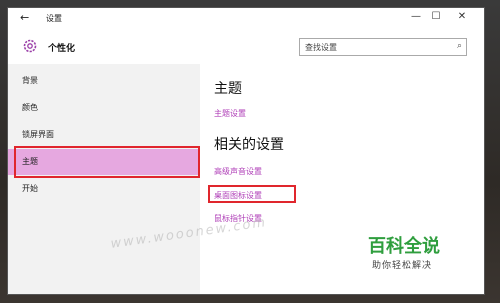  Describe the element at coordinates (104, 135) in the screenshot. I see `sidebar-item-lockscreen: 锁屏界面` at that location.